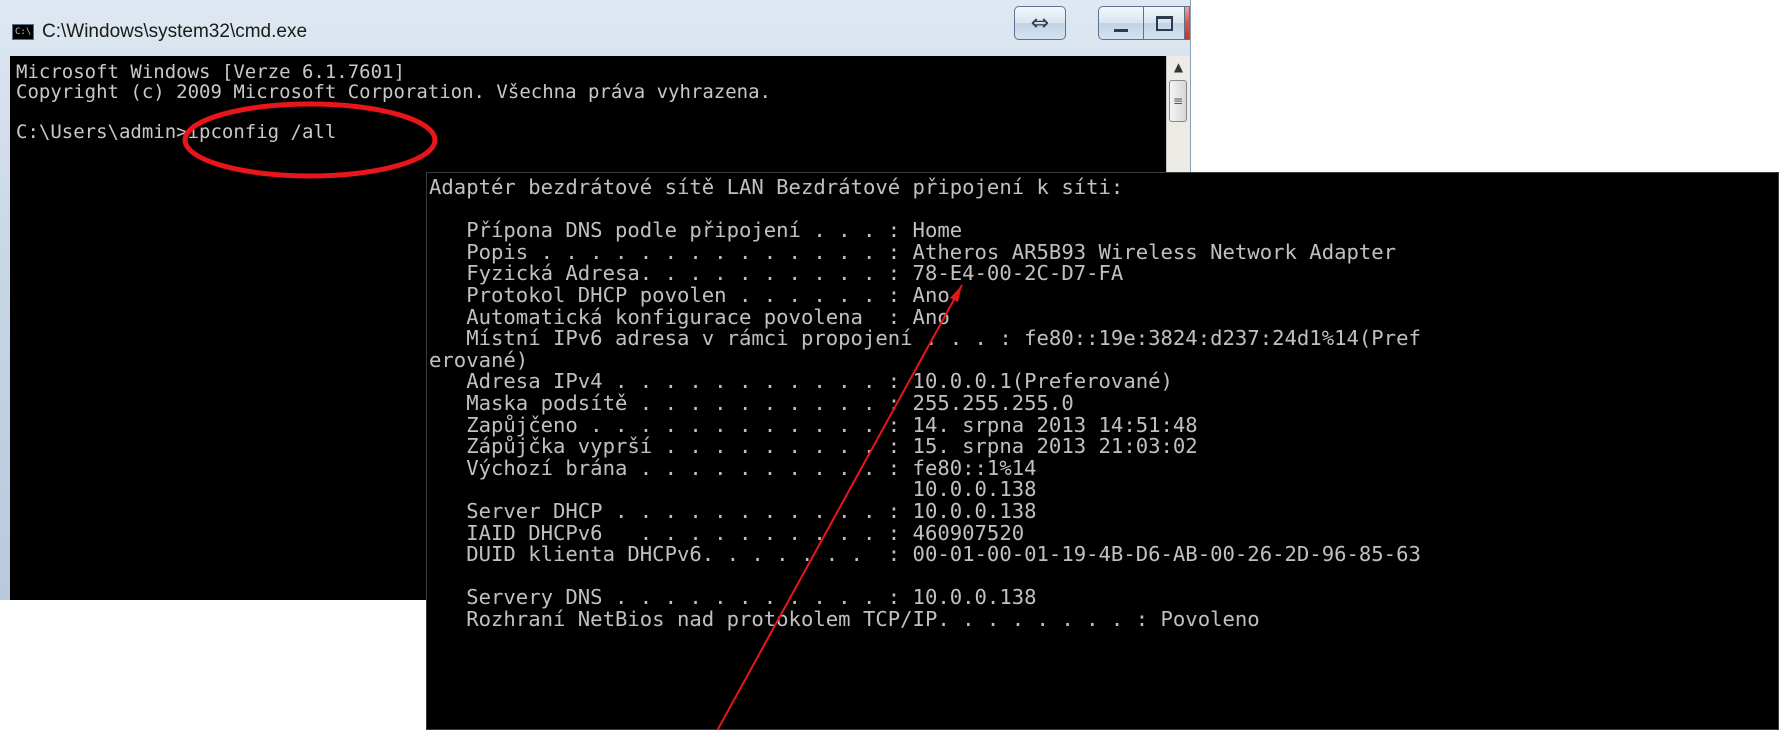 This screenshot has height=730, width=1779. Describe the element at coordinates (23, 32) in the screenshot. I see `cmd-icon: C:\` at that location.